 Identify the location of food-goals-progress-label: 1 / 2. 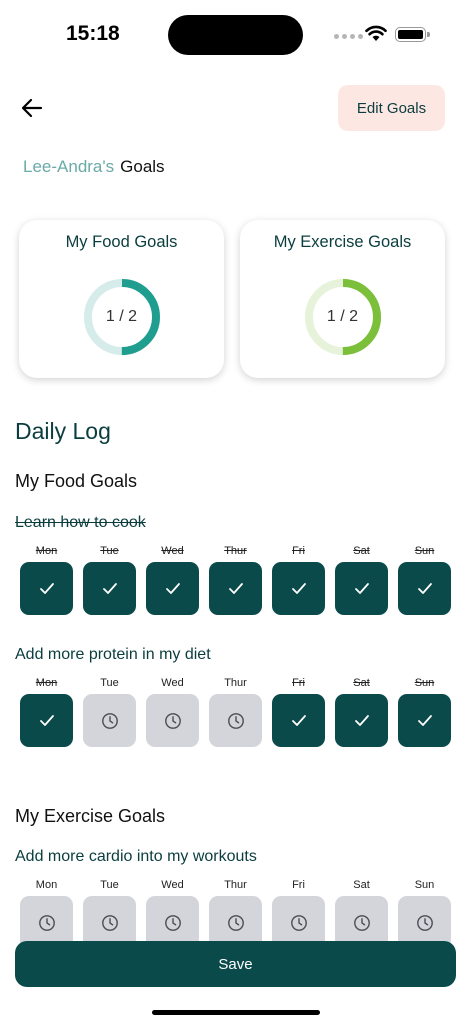
(121, 316).